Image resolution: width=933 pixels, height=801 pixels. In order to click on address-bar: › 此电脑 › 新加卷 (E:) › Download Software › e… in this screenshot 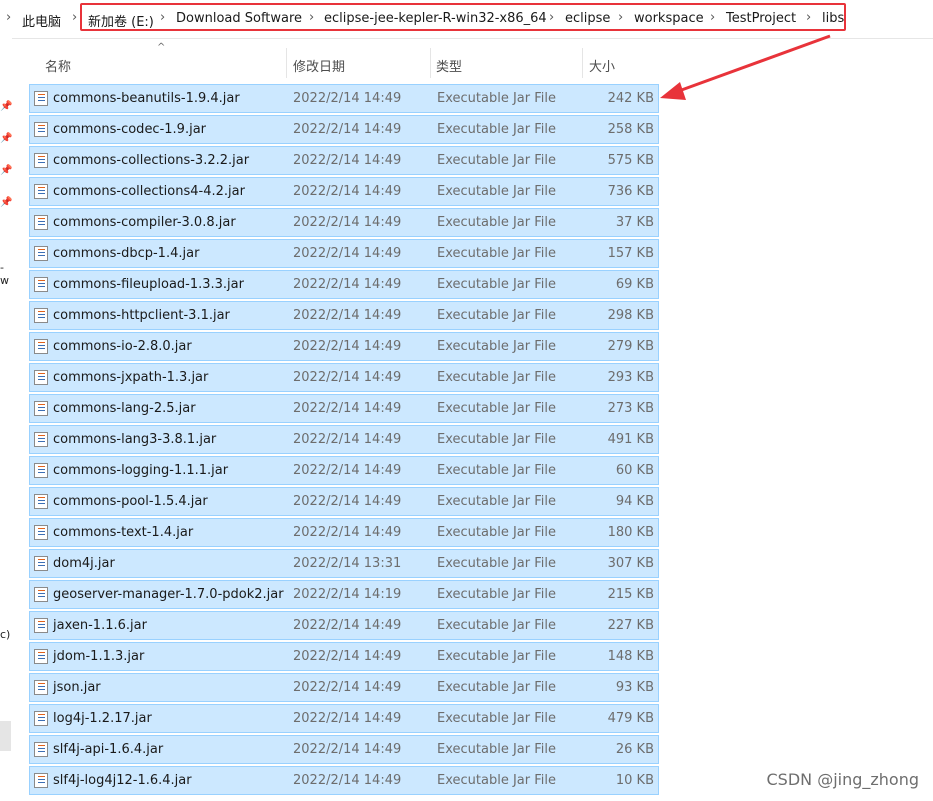, I will do `click(466, 19)`.